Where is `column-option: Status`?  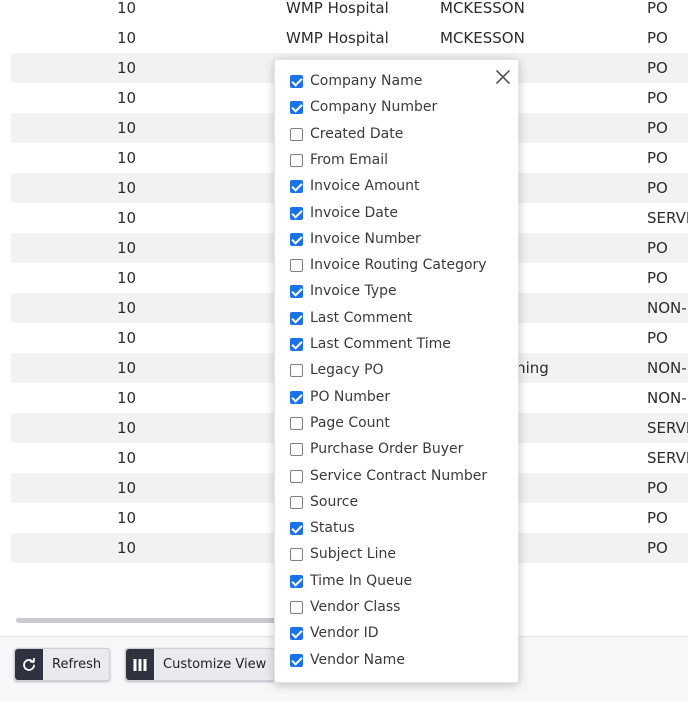 column-option: Status is located at coordinates (400, 528).